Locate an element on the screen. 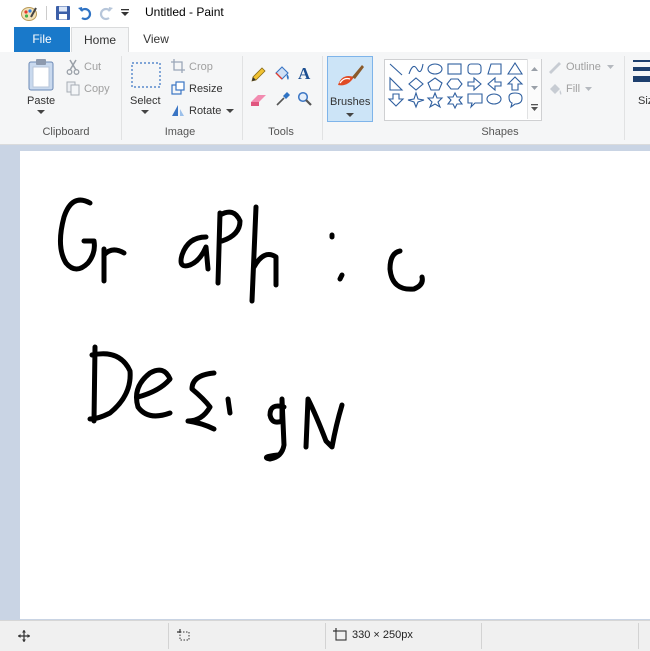 Image resolution: width=650 pixels, height=651 pixels. titlebar-divider is located at coordinates (46, 13).